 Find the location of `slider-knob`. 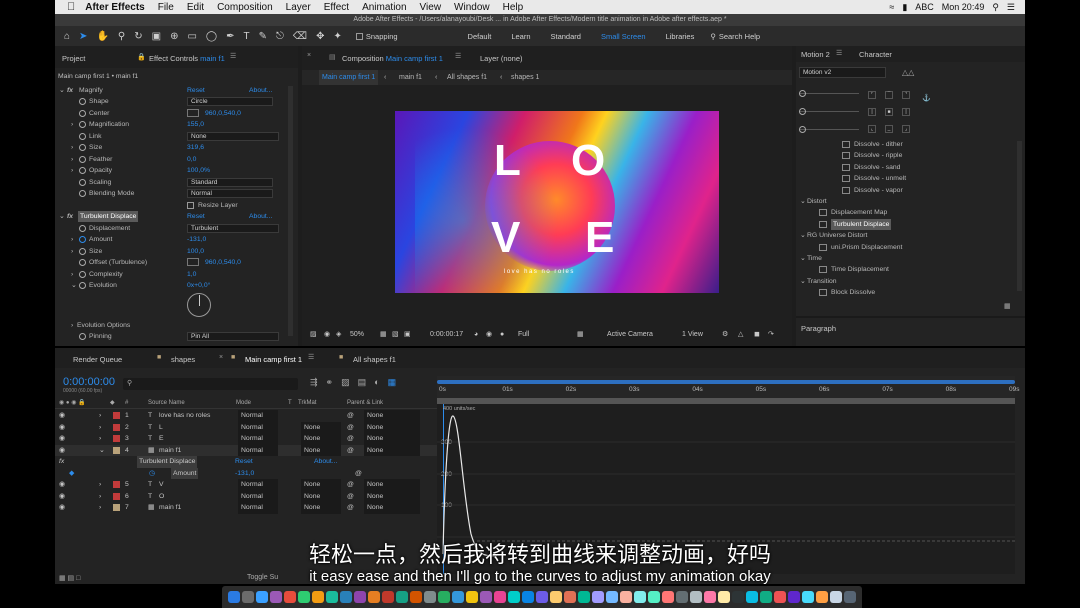

slider-knob is located at coordinates (802, 111).